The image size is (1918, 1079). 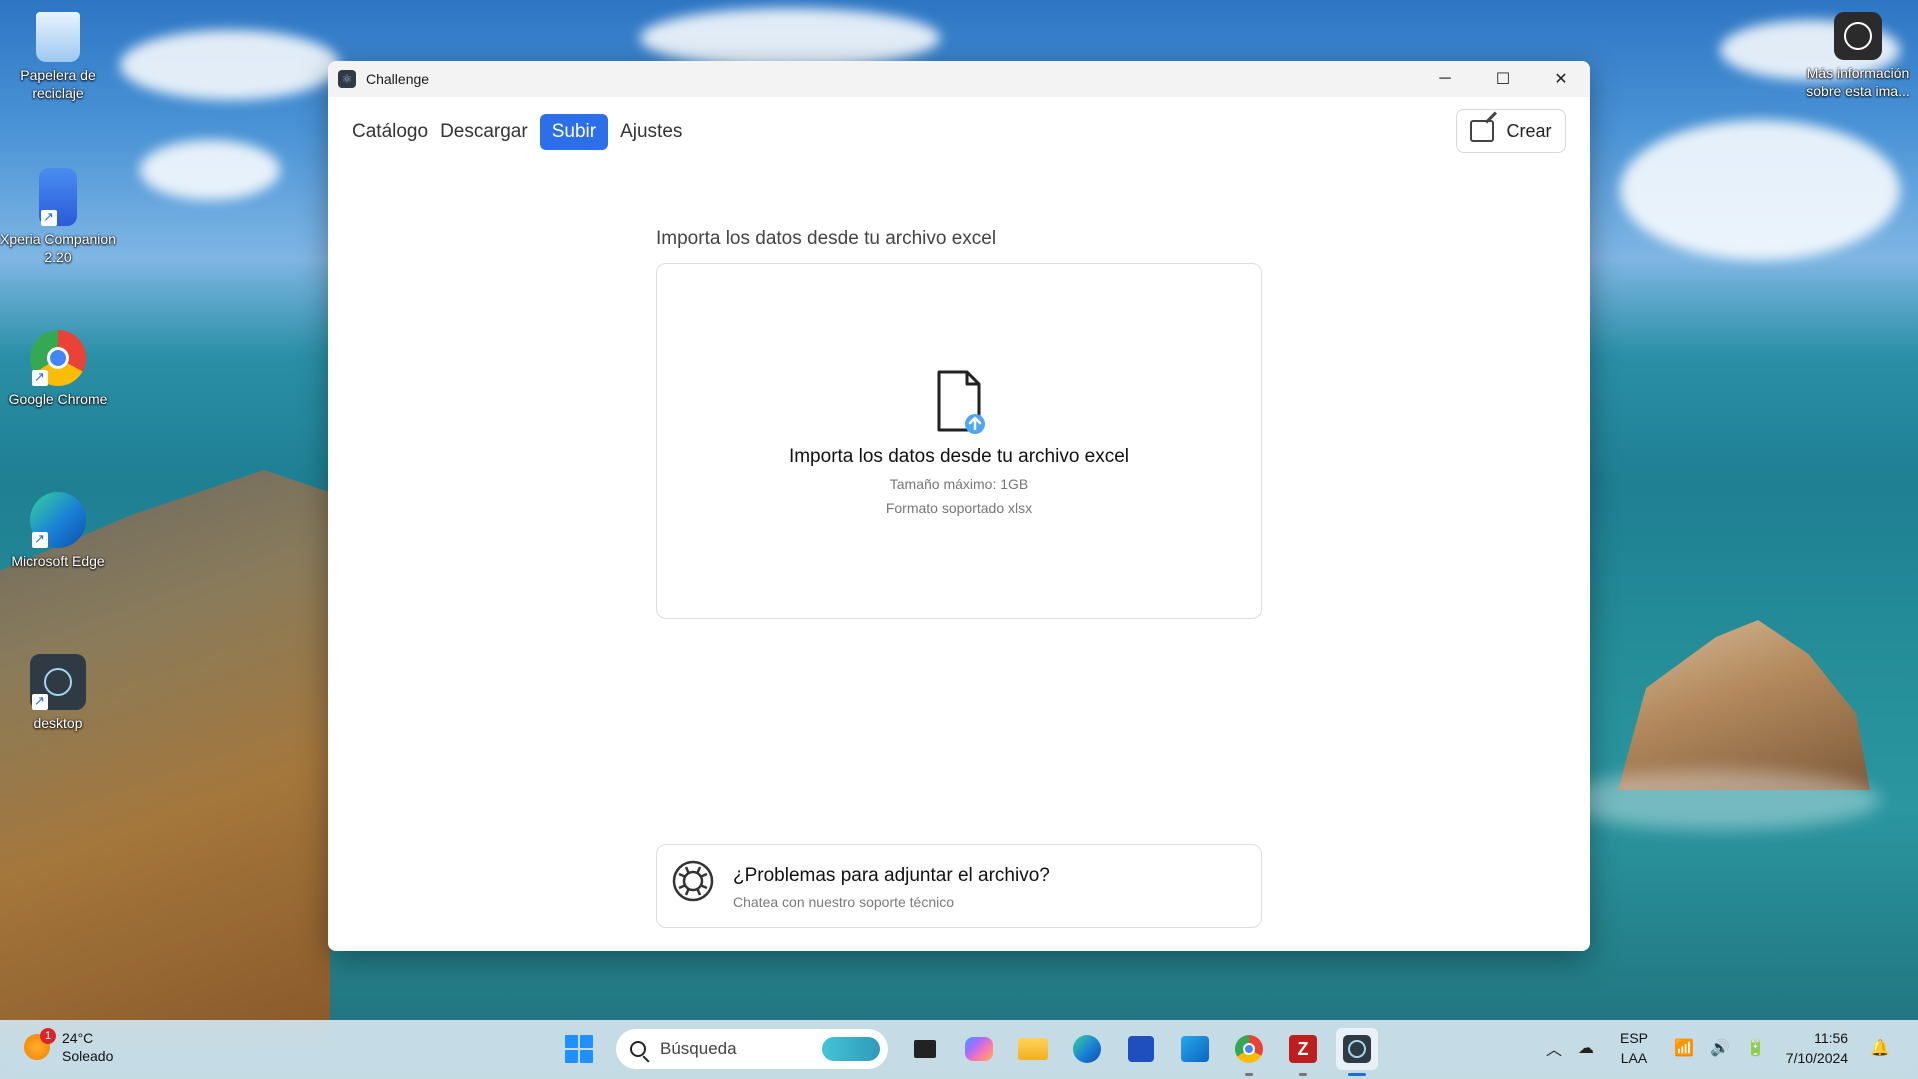 I want to click on support-title: ¿Problemas para adjuntar el archivo?, so click(x=891, y=875).